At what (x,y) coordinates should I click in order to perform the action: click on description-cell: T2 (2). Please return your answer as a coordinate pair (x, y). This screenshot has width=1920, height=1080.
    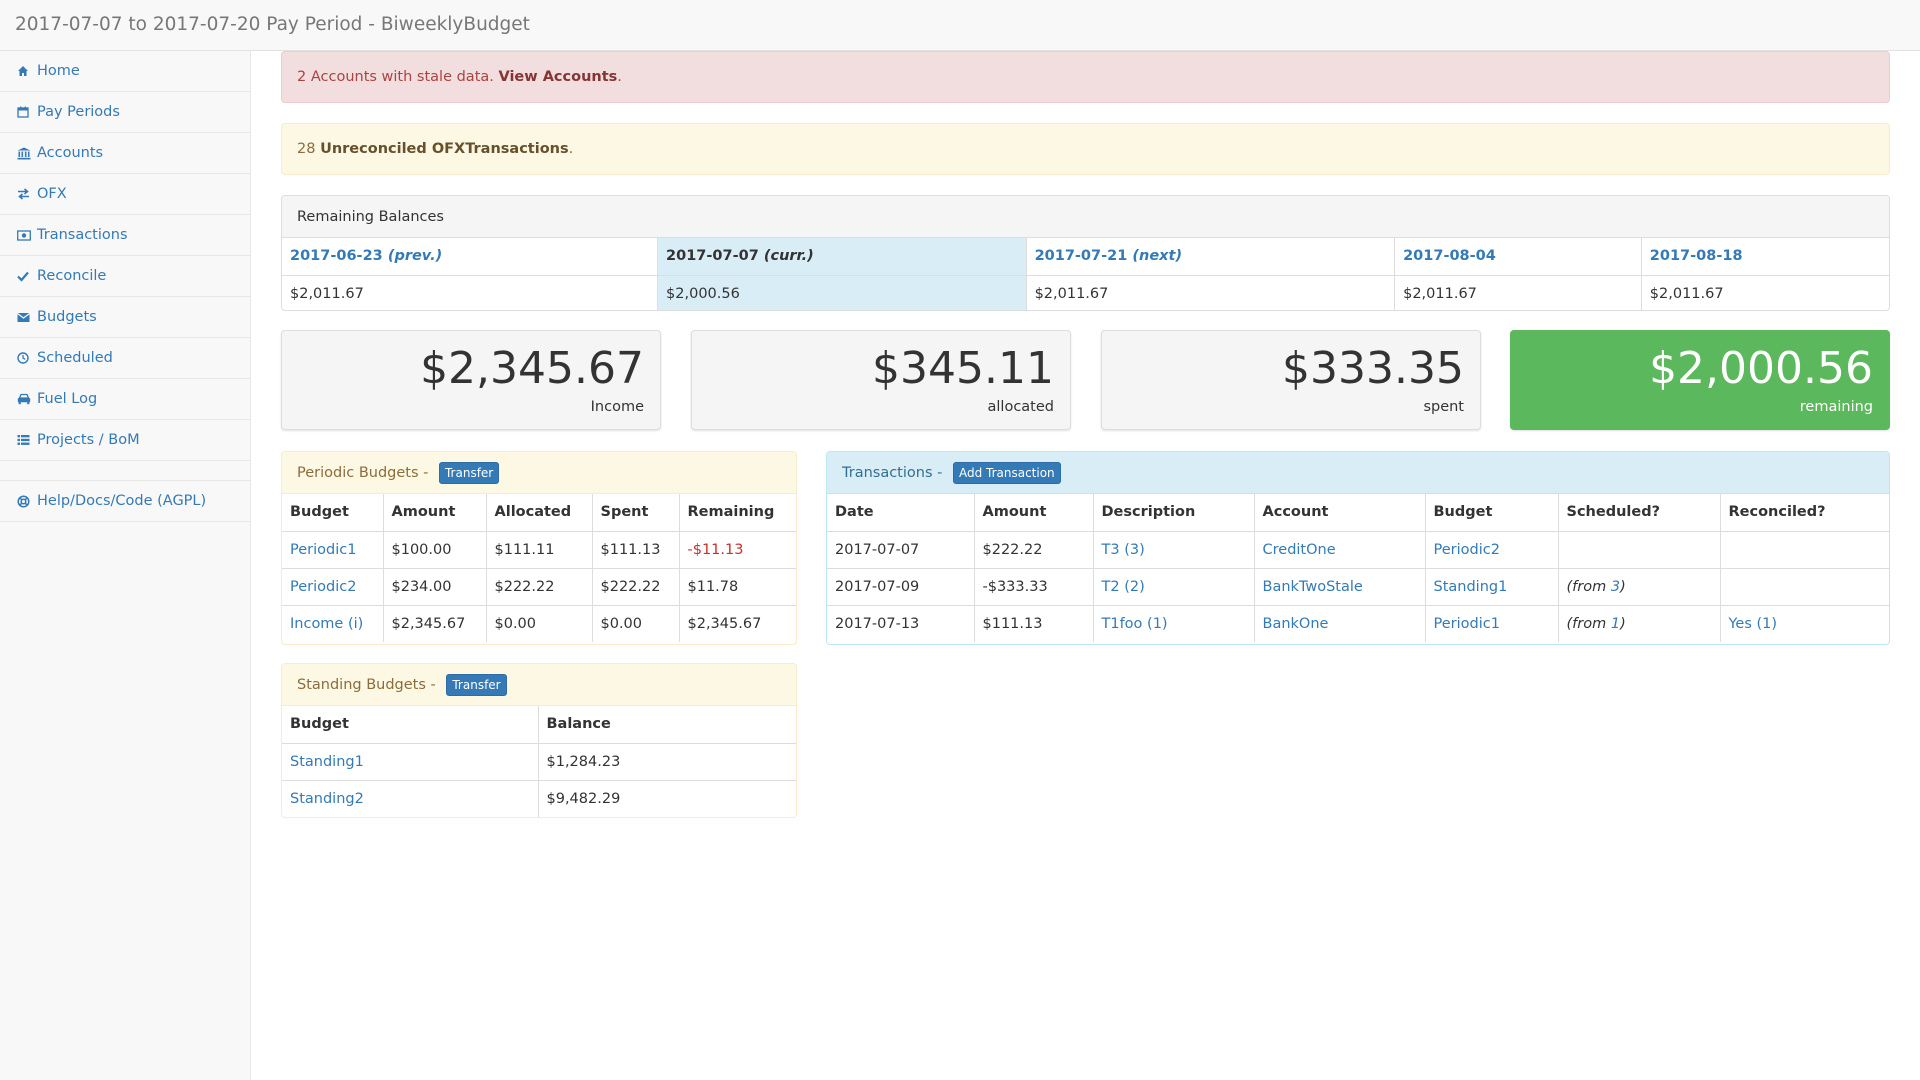
    Looking at the image, I should click on (1173, 586).